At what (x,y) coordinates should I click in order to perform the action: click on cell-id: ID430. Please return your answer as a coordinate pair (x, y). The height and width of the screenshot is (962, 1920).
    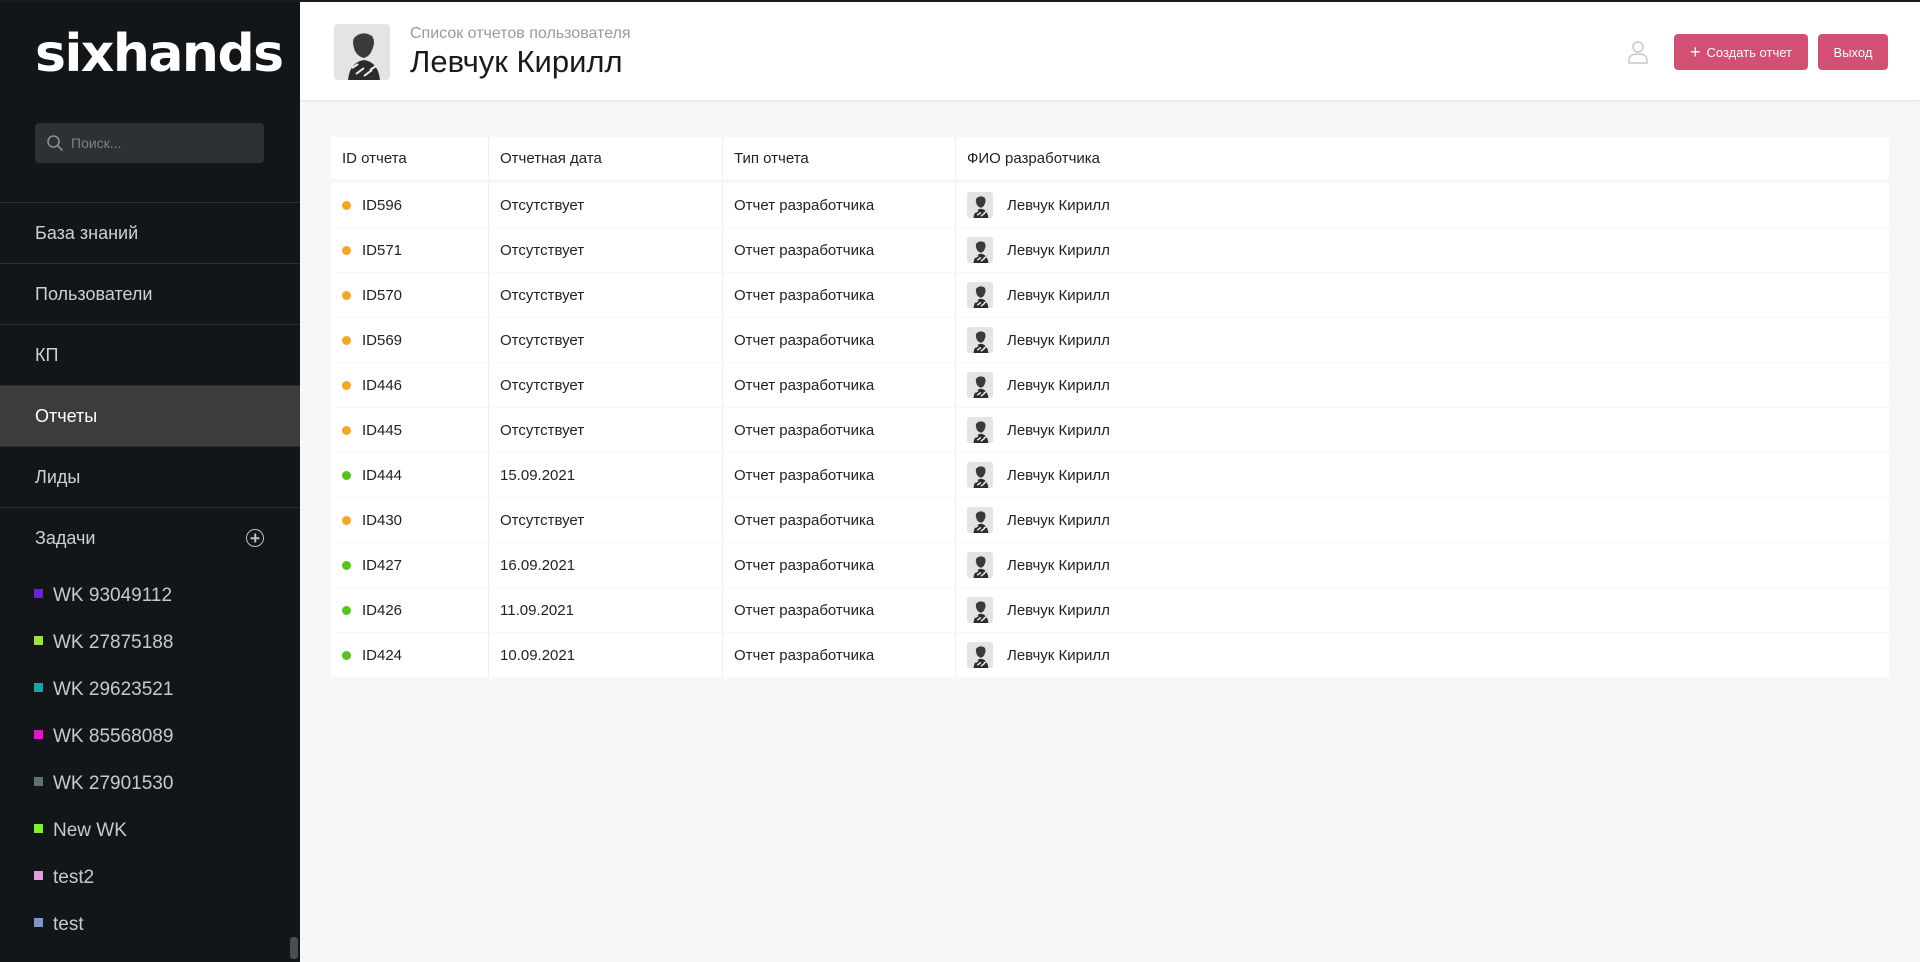
    Looking at the image, I should click on (410, 520).